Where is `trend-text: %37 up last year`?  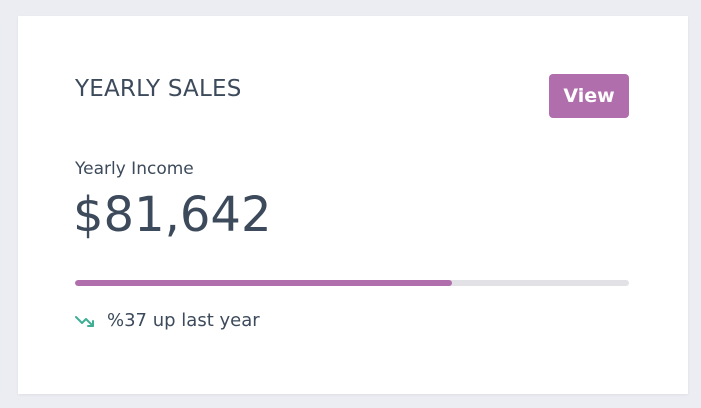
trend-text: %37 up last year is located at coordinates (183, 320).